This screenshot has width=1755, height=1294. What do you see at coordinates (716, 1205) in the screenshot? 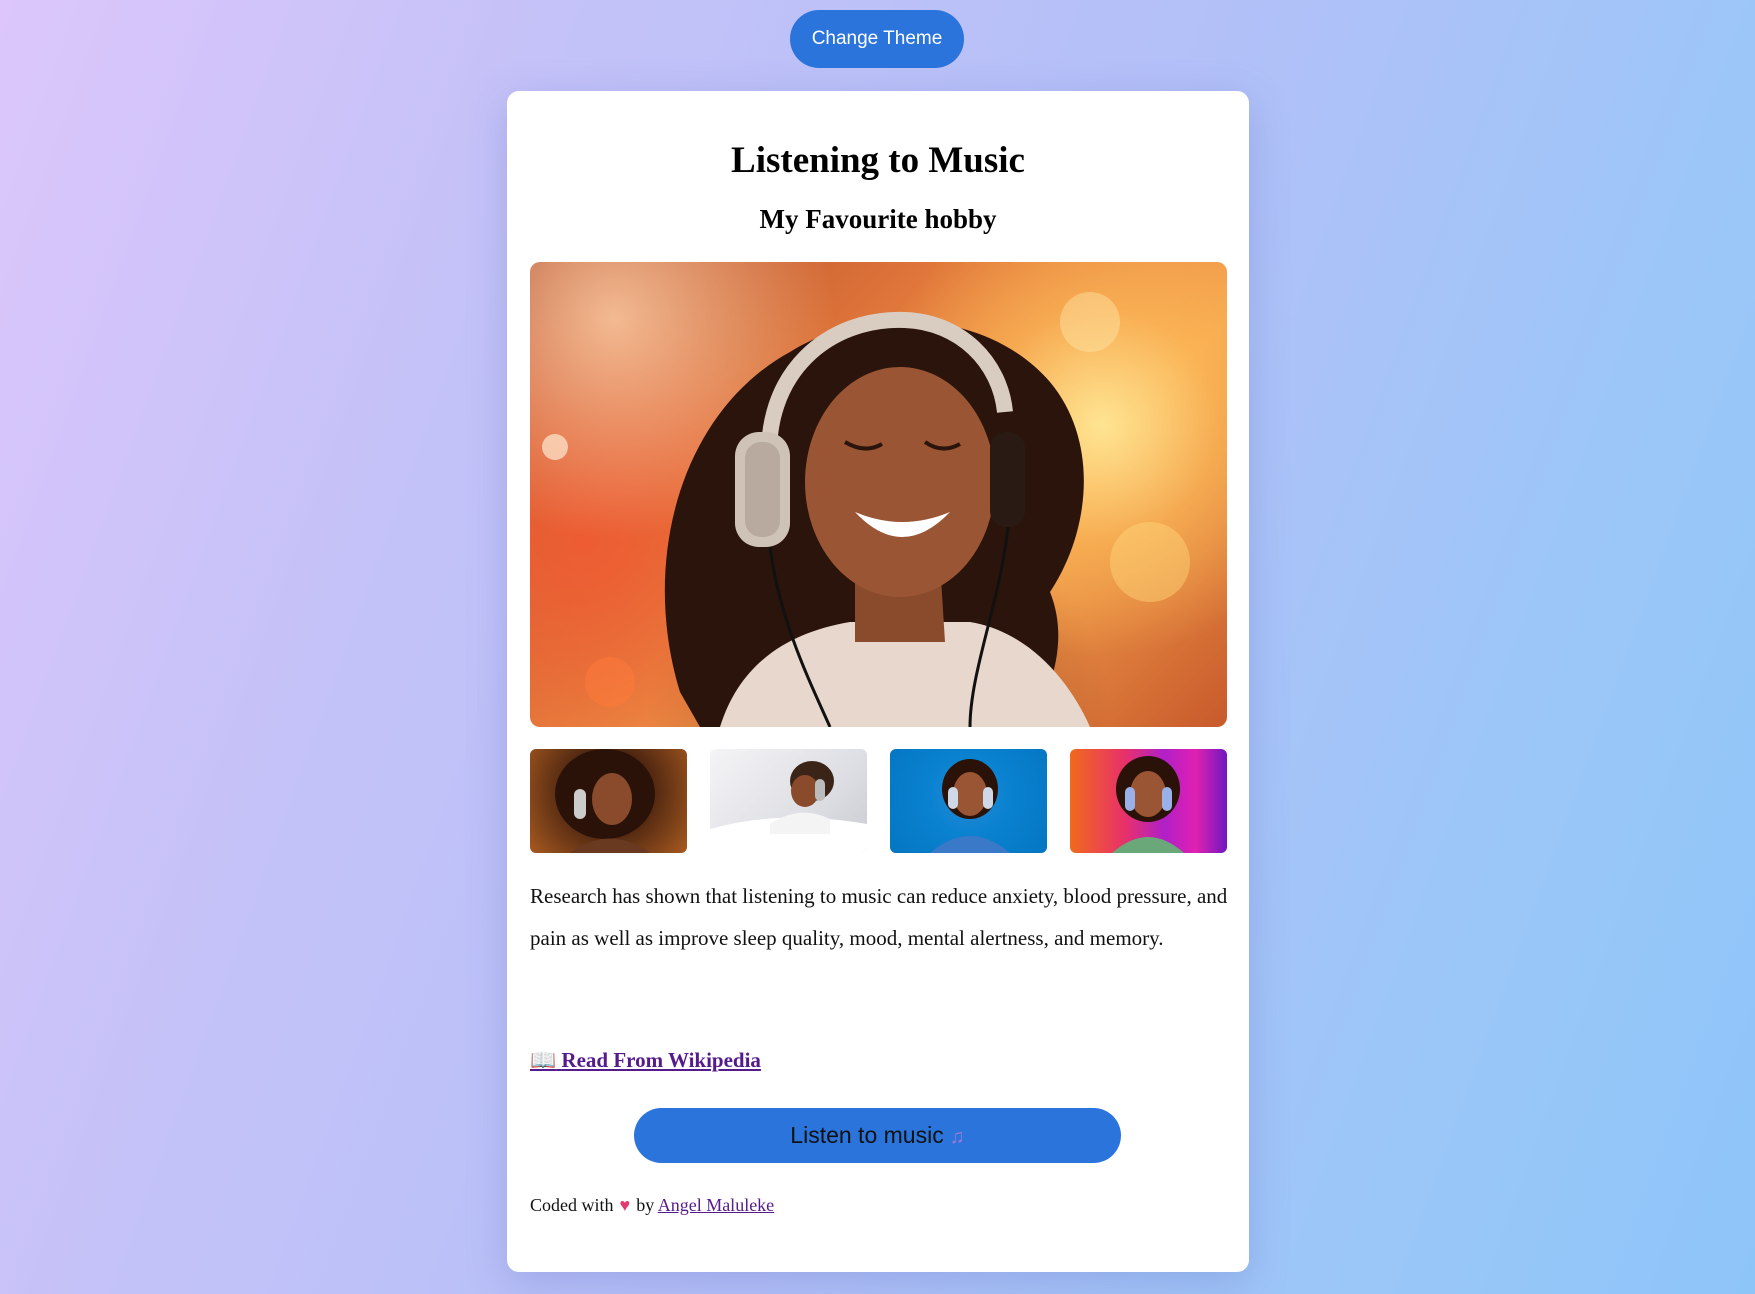
I see `author-link: Angel Maluleke` at bounding box center [716, 1205].